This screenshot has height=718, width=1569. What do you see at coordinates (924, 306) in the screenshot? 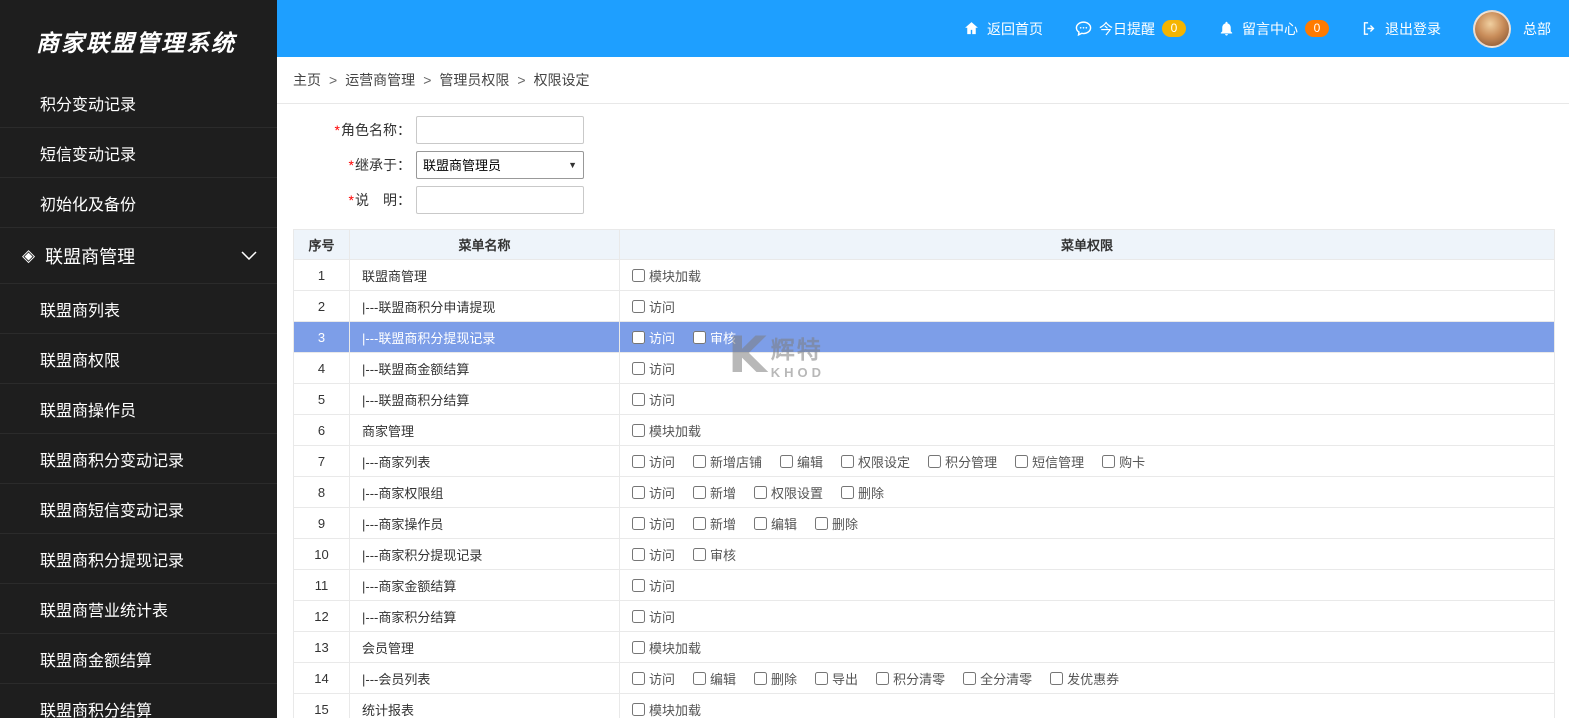
I see `table-row: 2 |---联盟商积分申请提现 访问` at bounding box center [924, 306].